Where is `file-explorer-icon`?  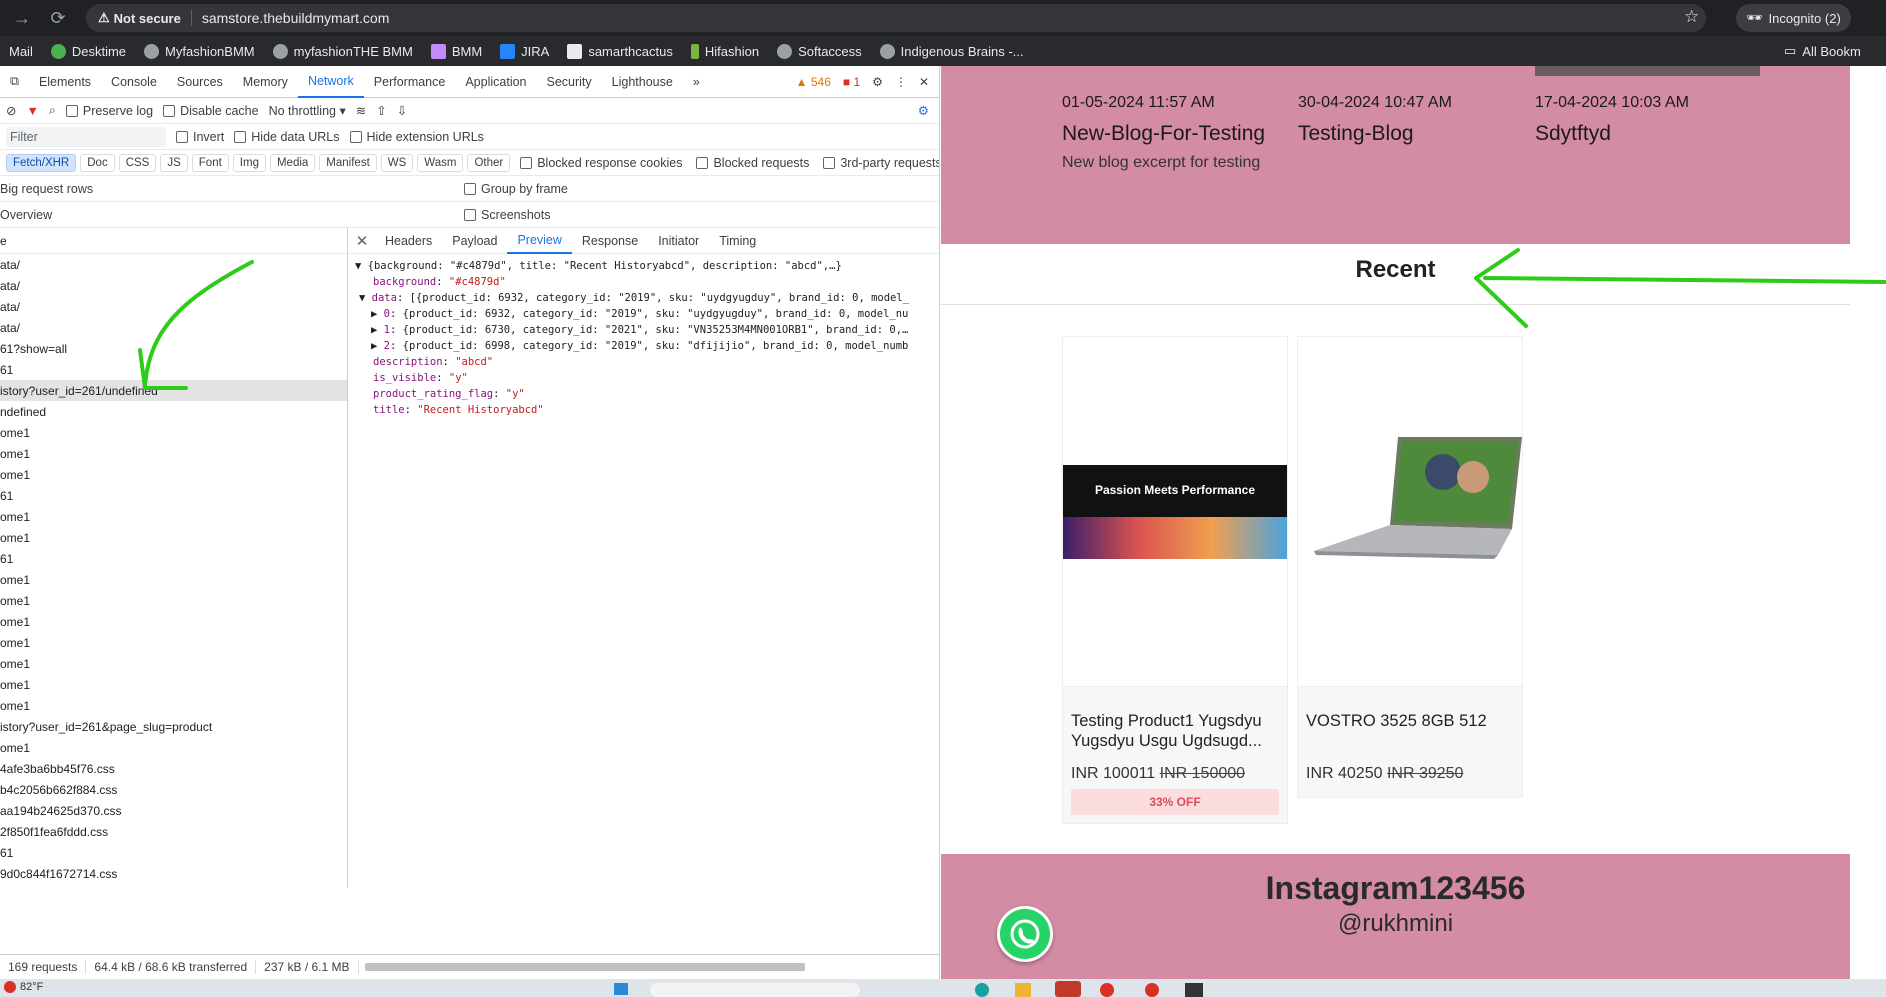 file-explorer-icon is located at coordinates (1023, 990).